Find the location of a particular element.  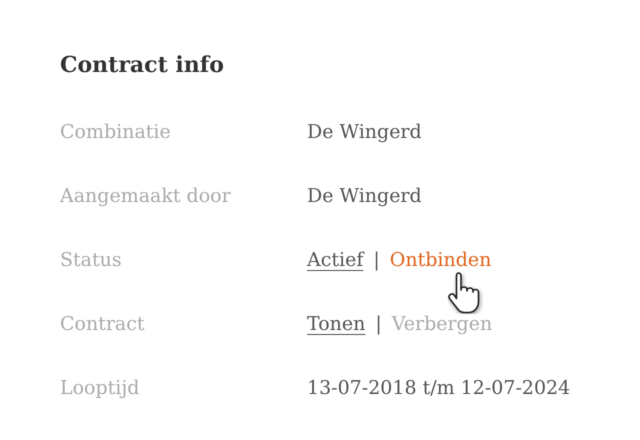

field-value: 13-07-2018 t/m 12-07-2024 is located at coordinates (438, 388).